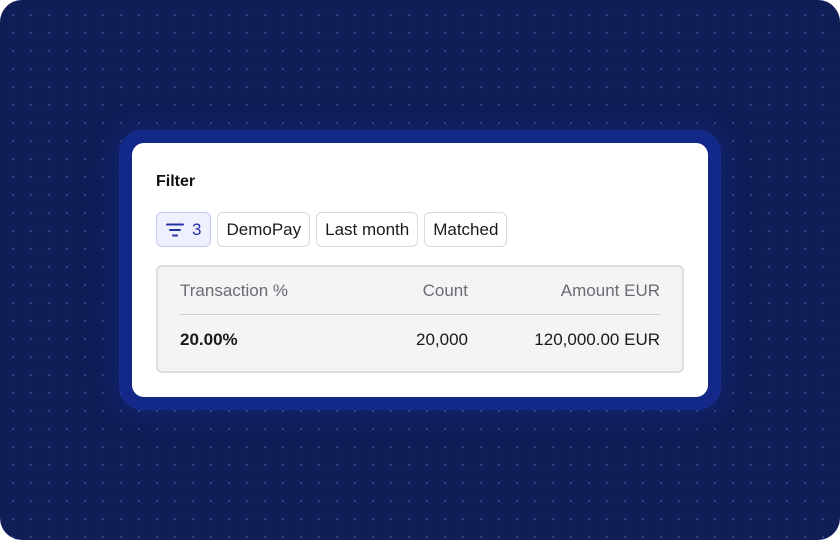 This screenshot has width=840, height=540. What do you see at coordinates (367, 229) in the screenshot?
I see `filter-chip-period: Last month` at bounding box center [367, 229].